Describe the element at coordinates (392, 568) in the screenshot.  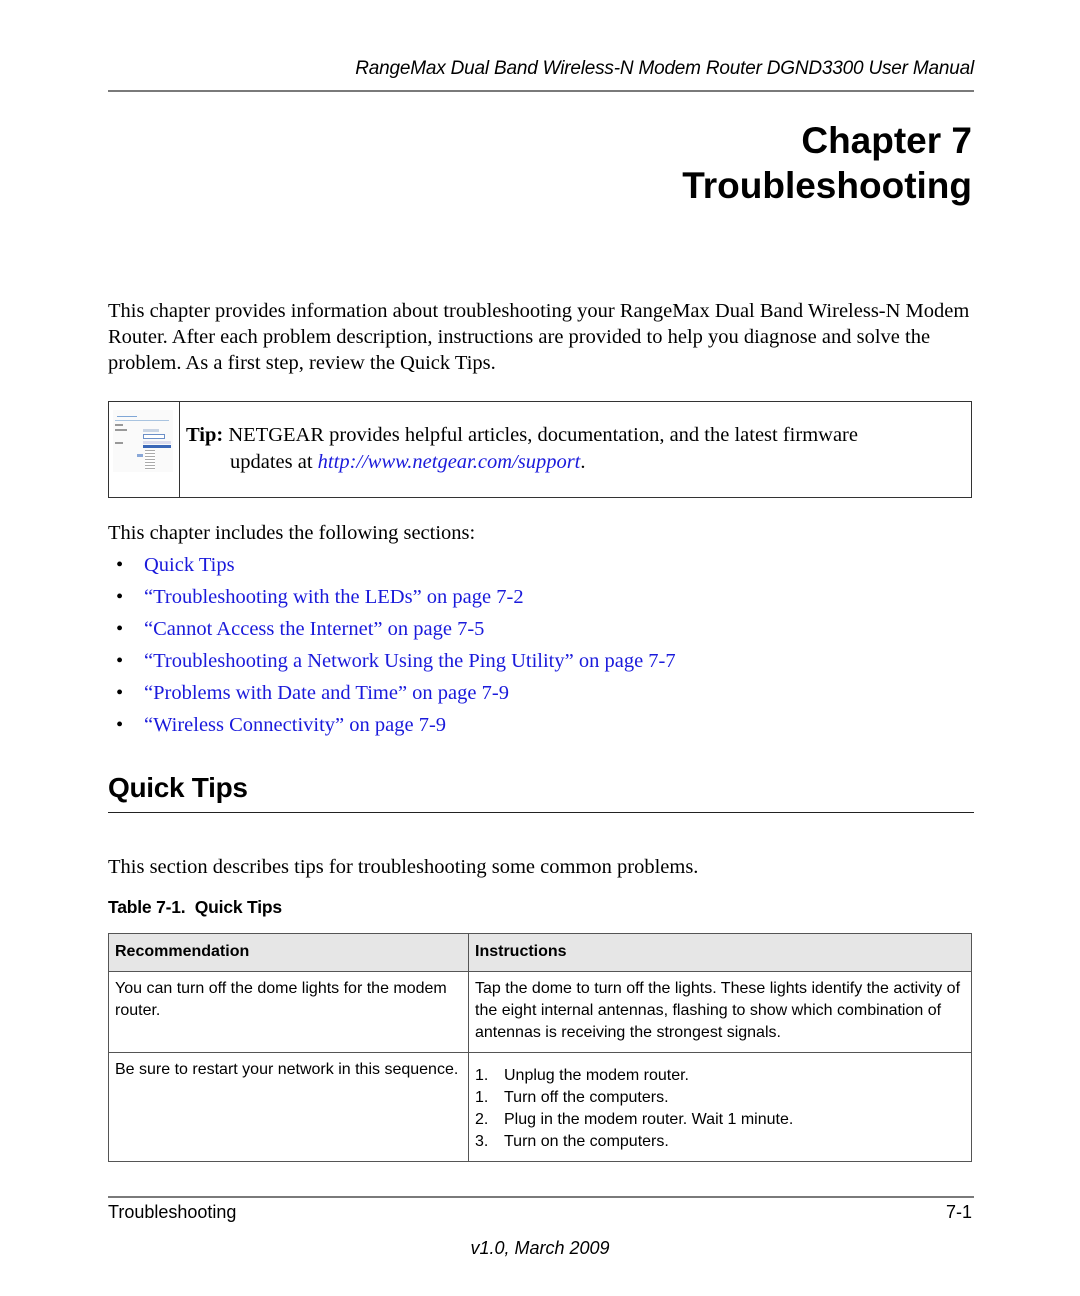
I see `section-link-item: • Quick Tips` at that location.